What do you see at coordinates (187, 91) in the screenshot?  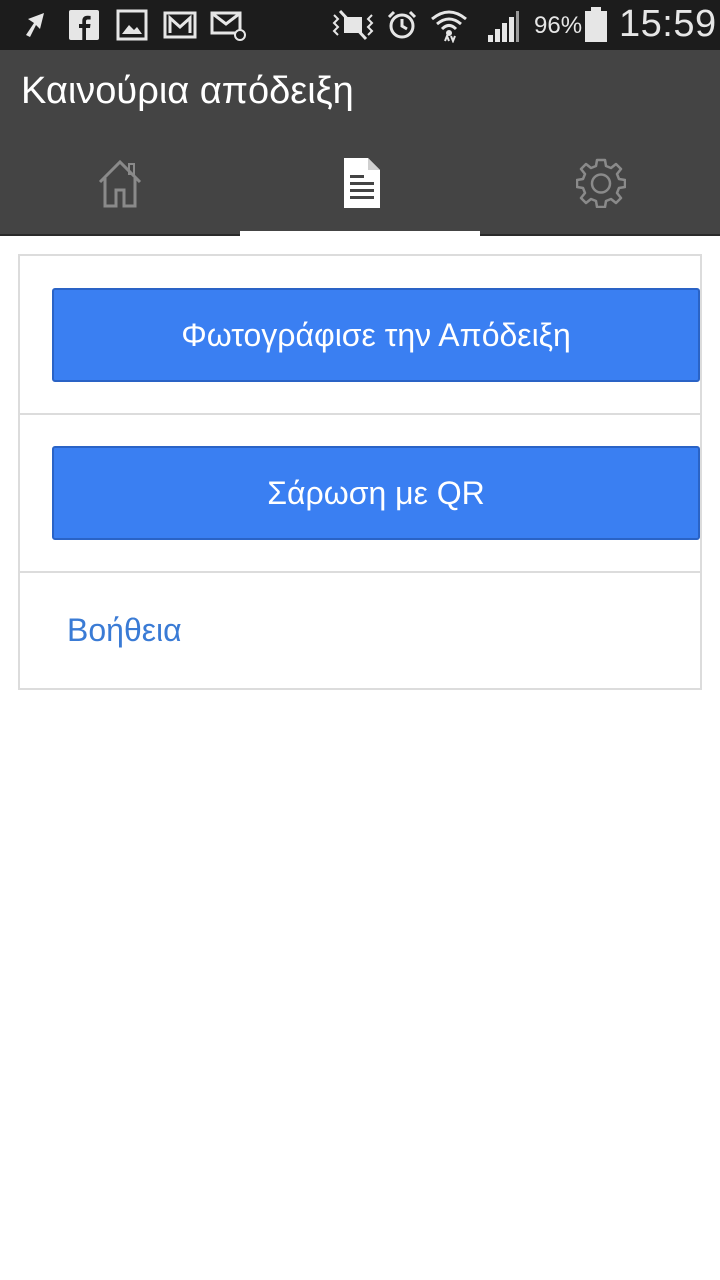 I see `page-title: Καινούρια απόδειξη` at bounding box center [187, 91].